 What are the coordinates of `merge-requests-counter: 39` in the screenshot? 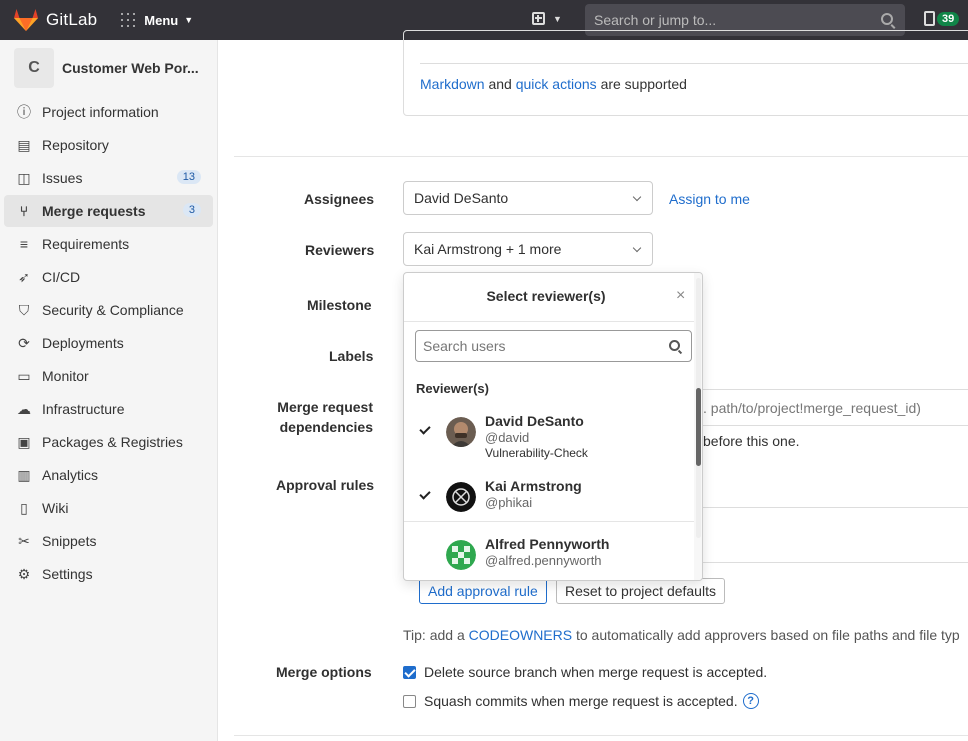 It's located at (942, 18).